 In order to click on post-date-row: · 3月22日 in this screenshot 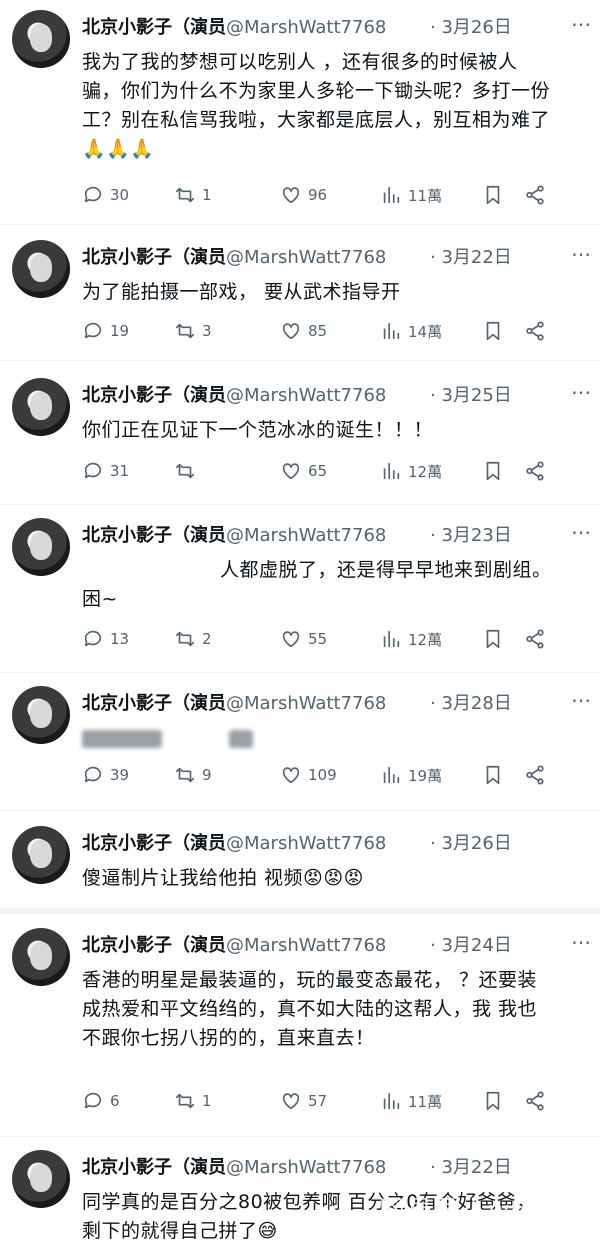, I will do `click(480, 258)`.